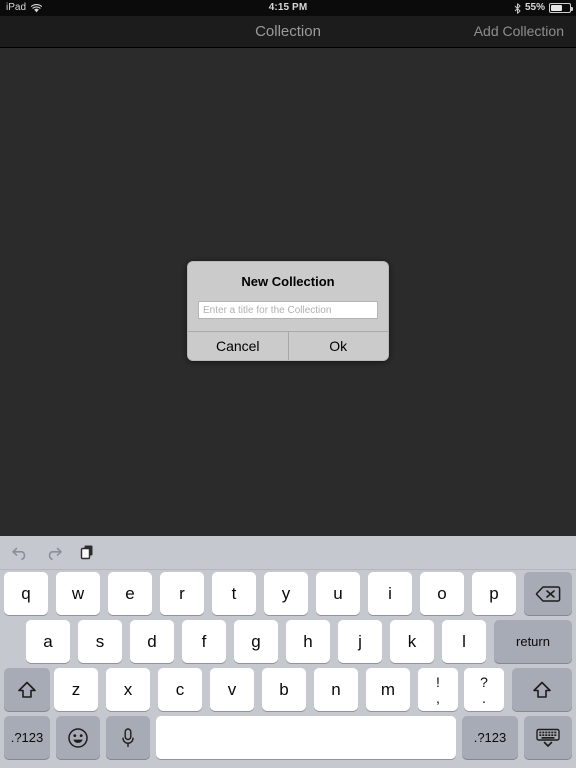 This screenshot has width=576, height=768. Describe the element at coordinates (128, 737) in the screenshot. I see `microphone-icon` at that location.